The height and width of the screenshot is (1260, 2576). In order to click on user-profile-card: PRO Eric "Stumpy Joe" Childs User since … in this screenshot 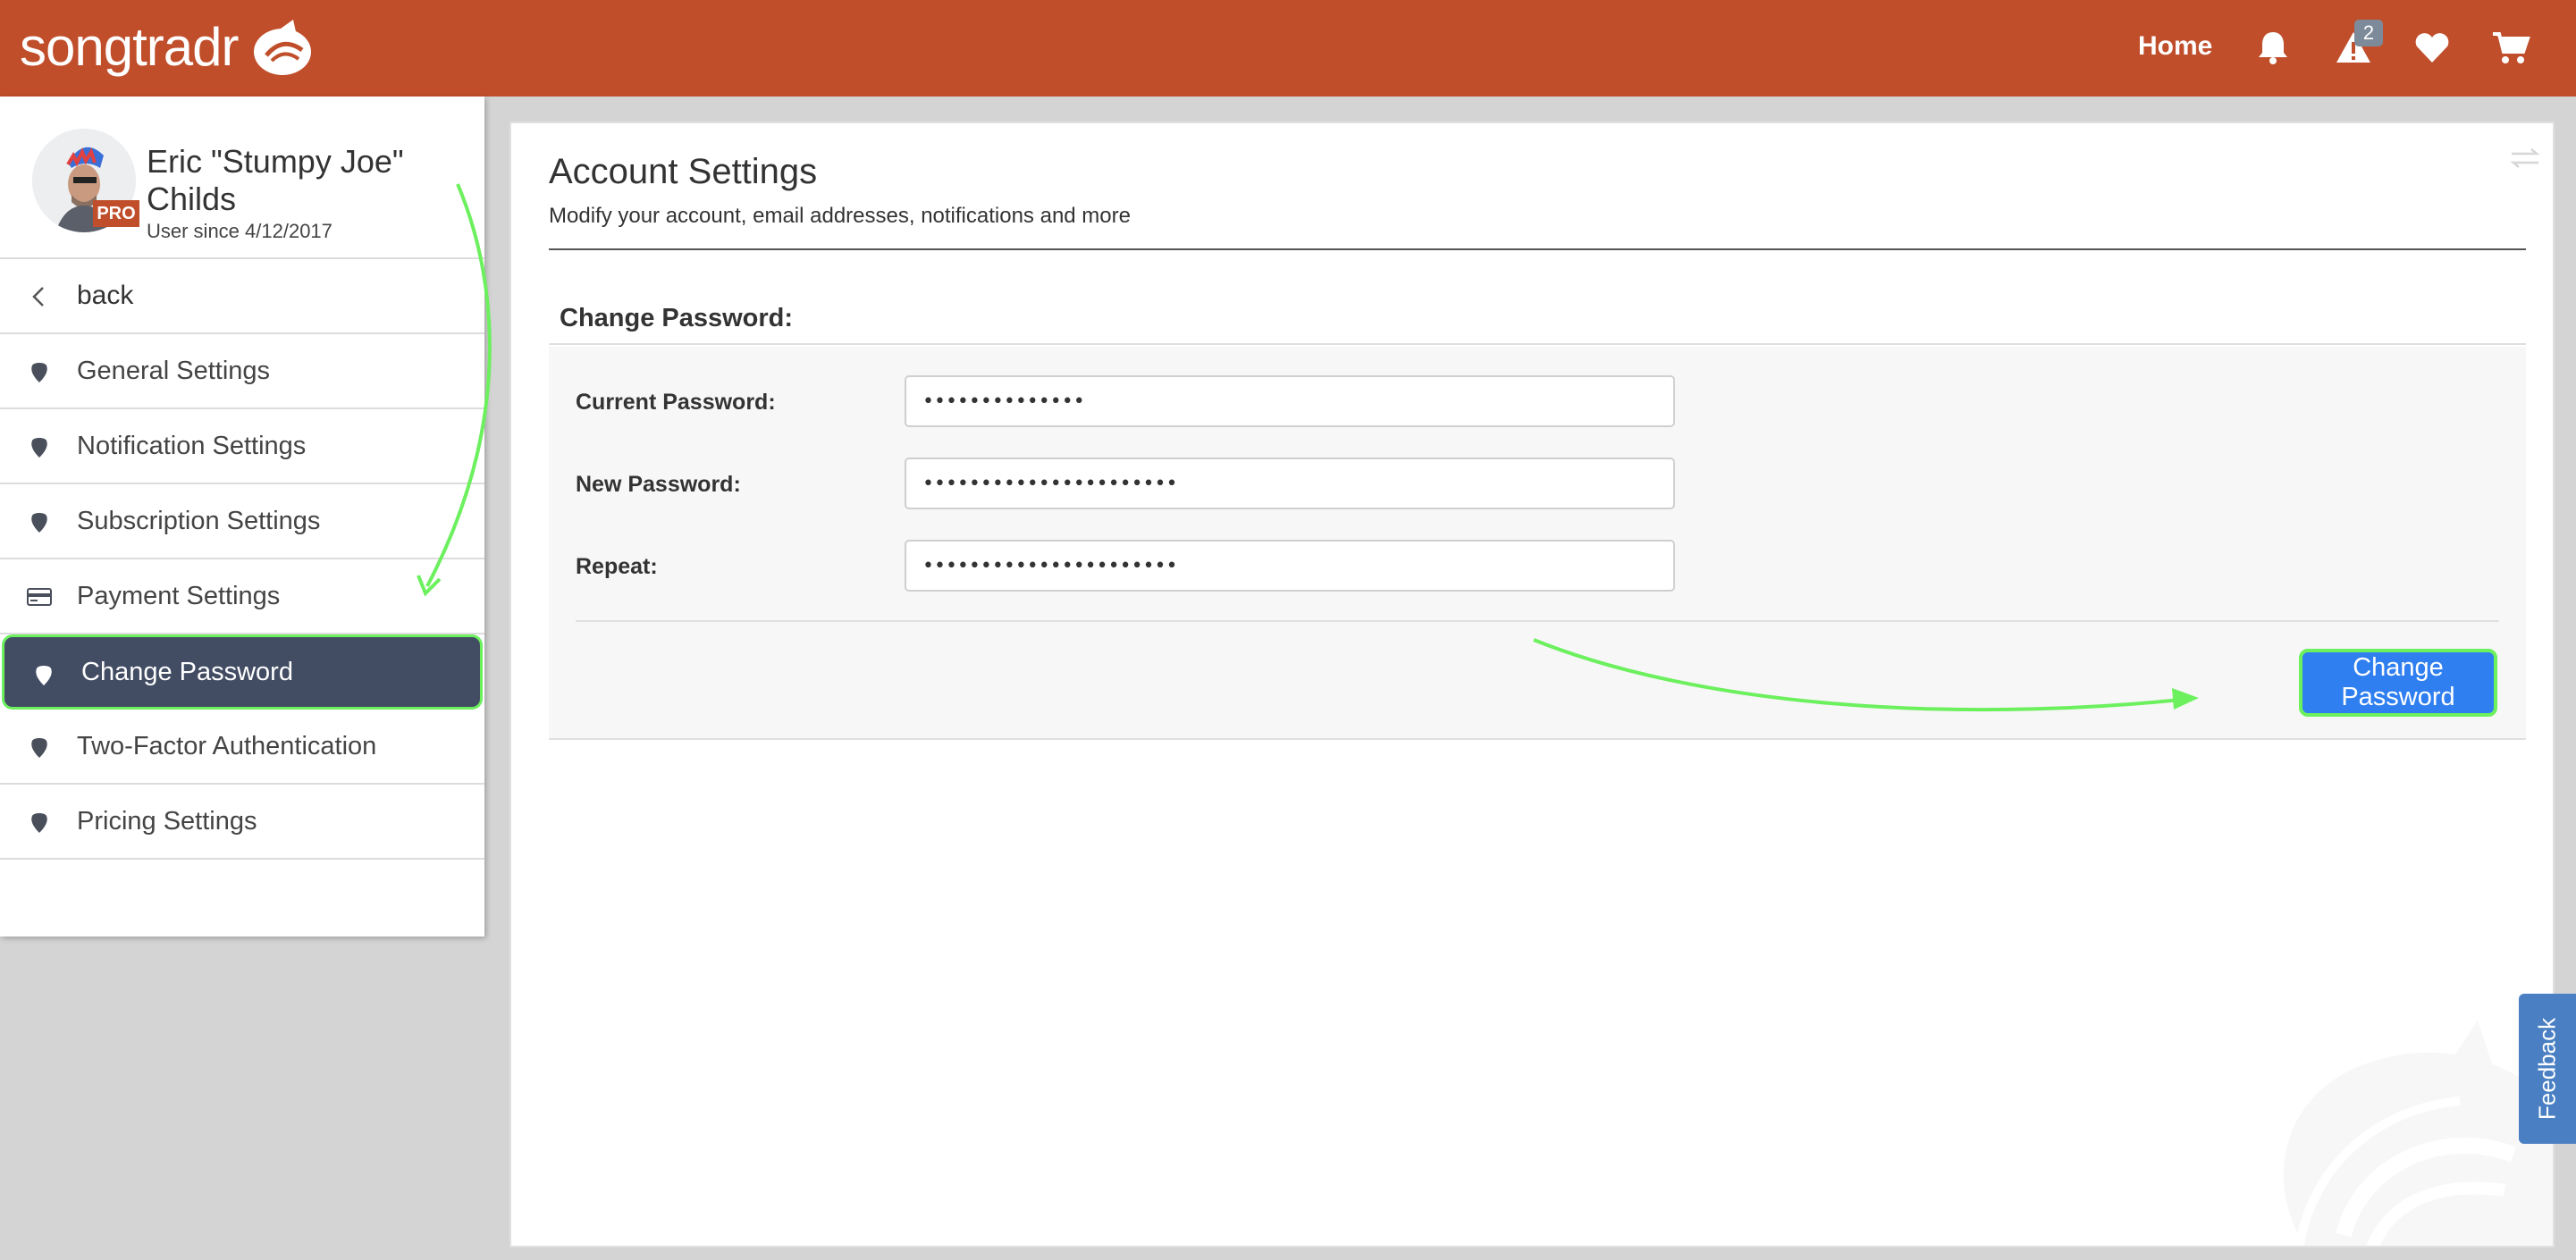, I will do `click(242, 178)`.